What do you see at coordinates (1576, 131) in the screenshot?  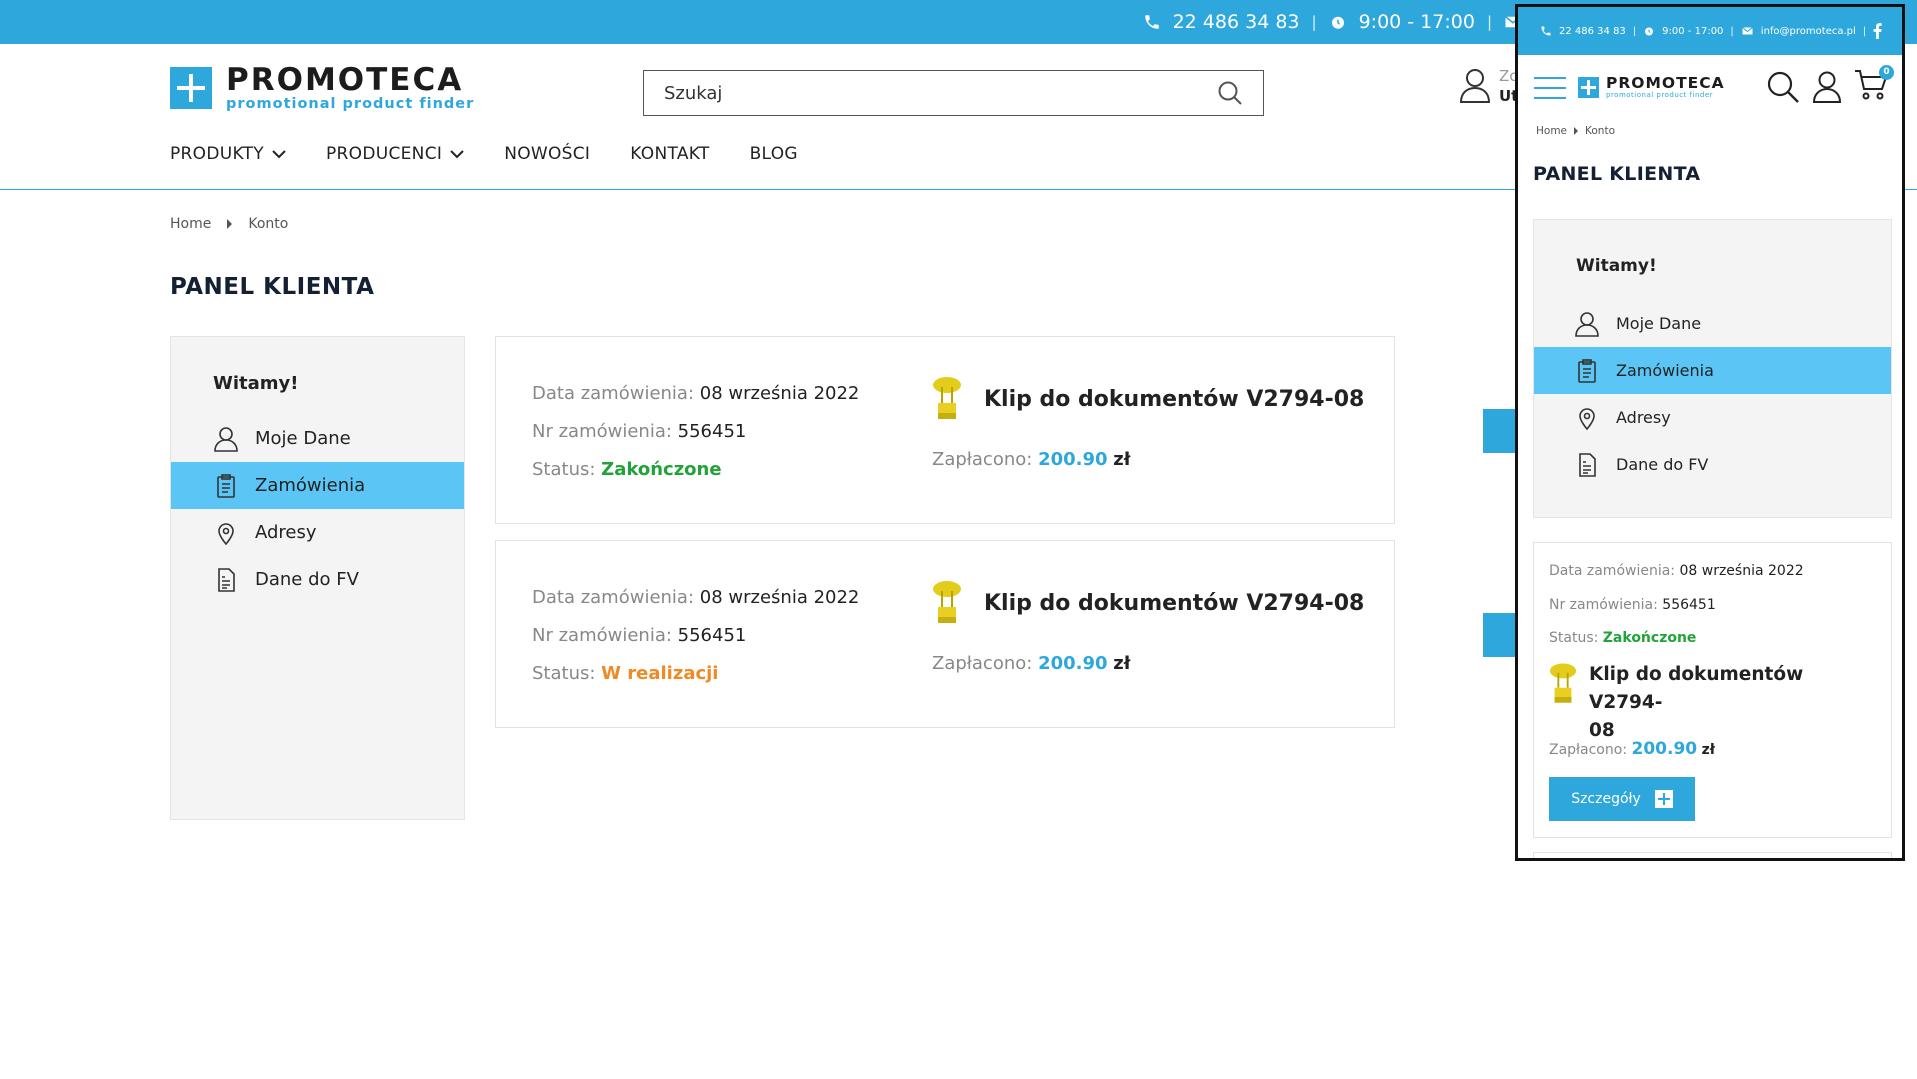 I see `breadcrumb-arrow-icon` at bounding box center [1576, 131].